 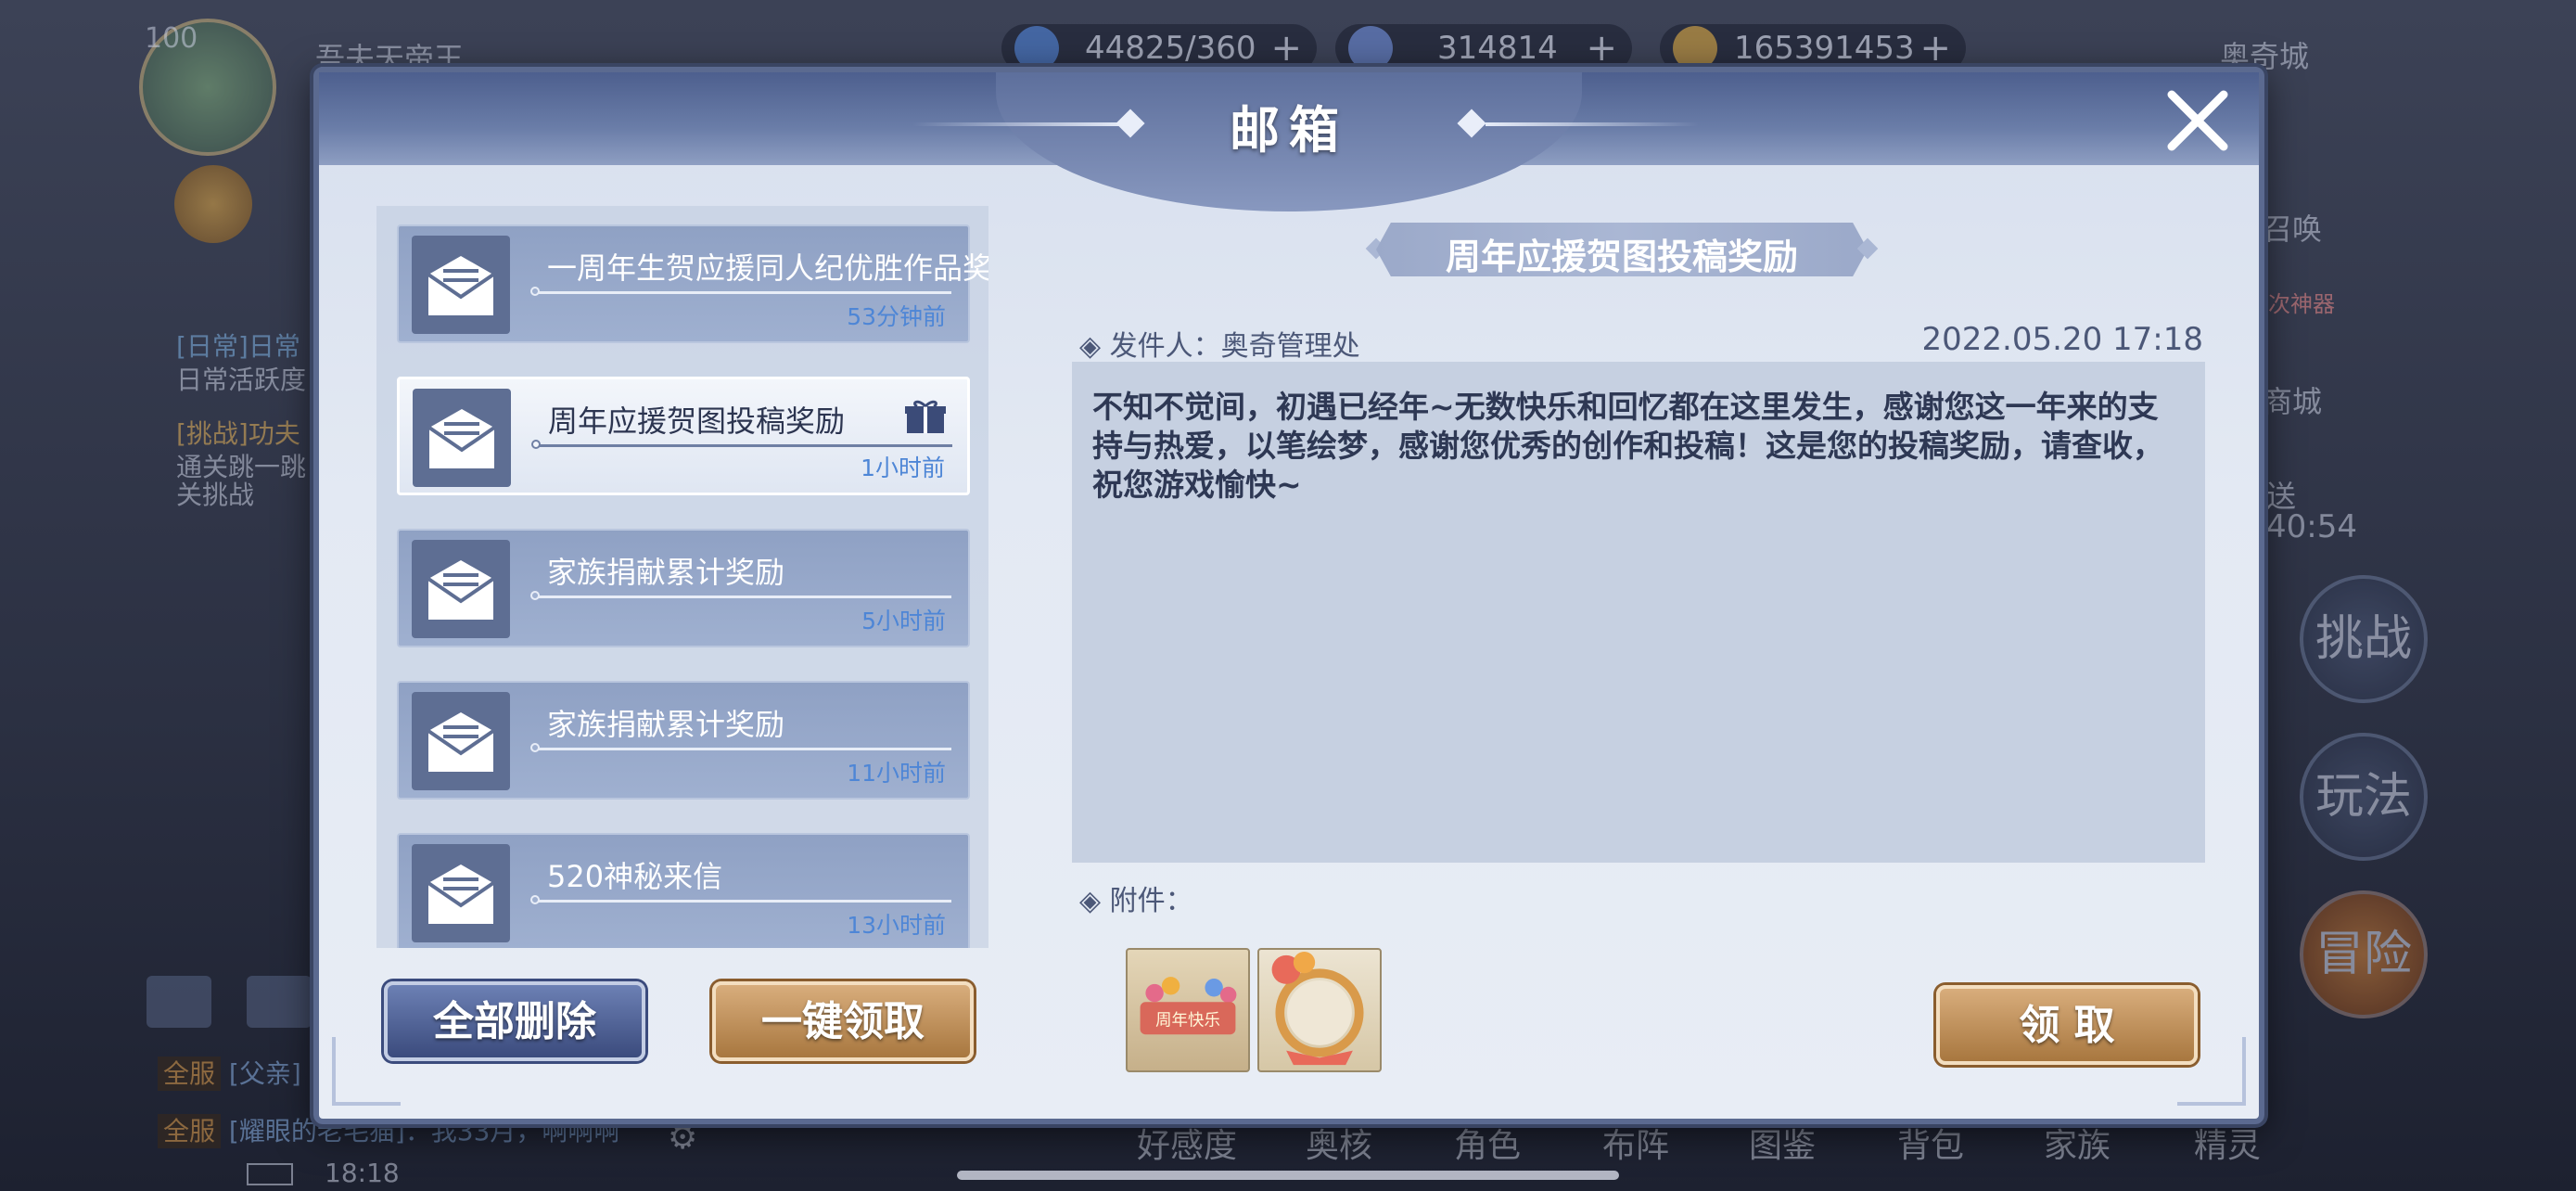 I want to click on mail-time: 1小时前, so click(x=903, y=468).